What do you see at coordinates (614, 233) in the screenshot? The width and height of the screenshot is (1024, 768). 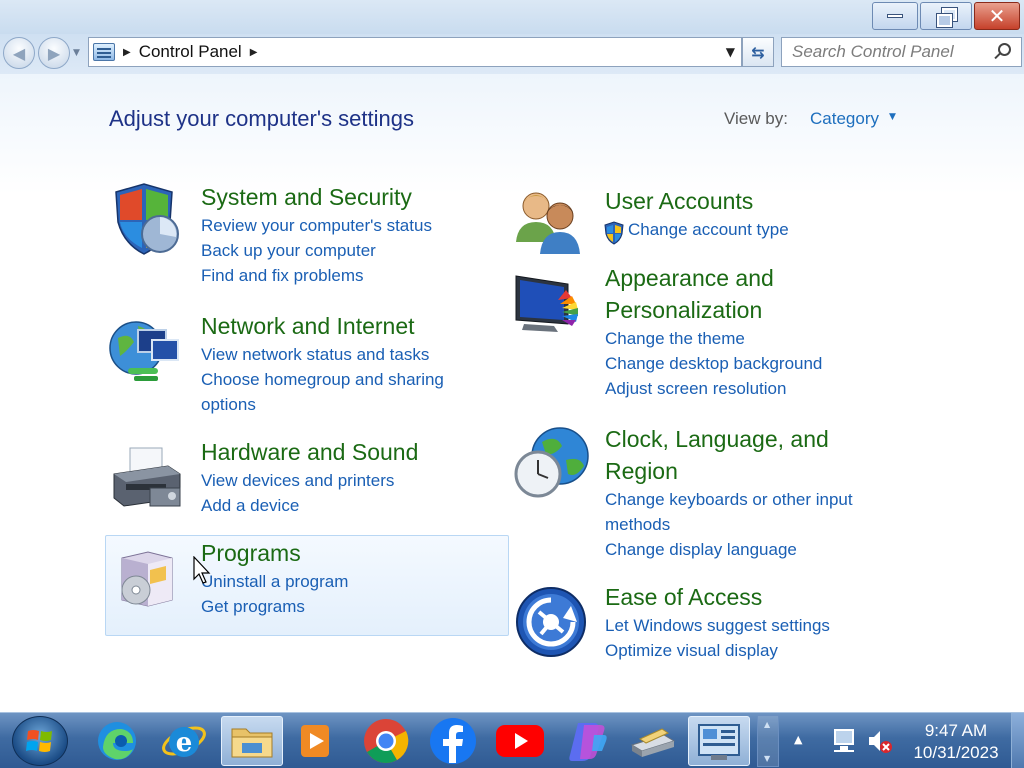 I see `uac-shield-icon` at bounding box center [614, 233].